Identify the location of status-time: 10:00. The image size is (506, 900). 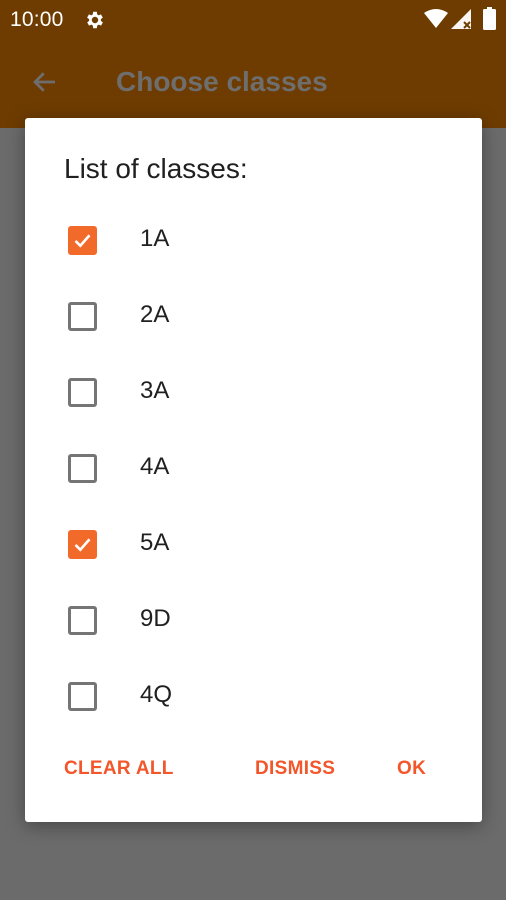
(37, 19).